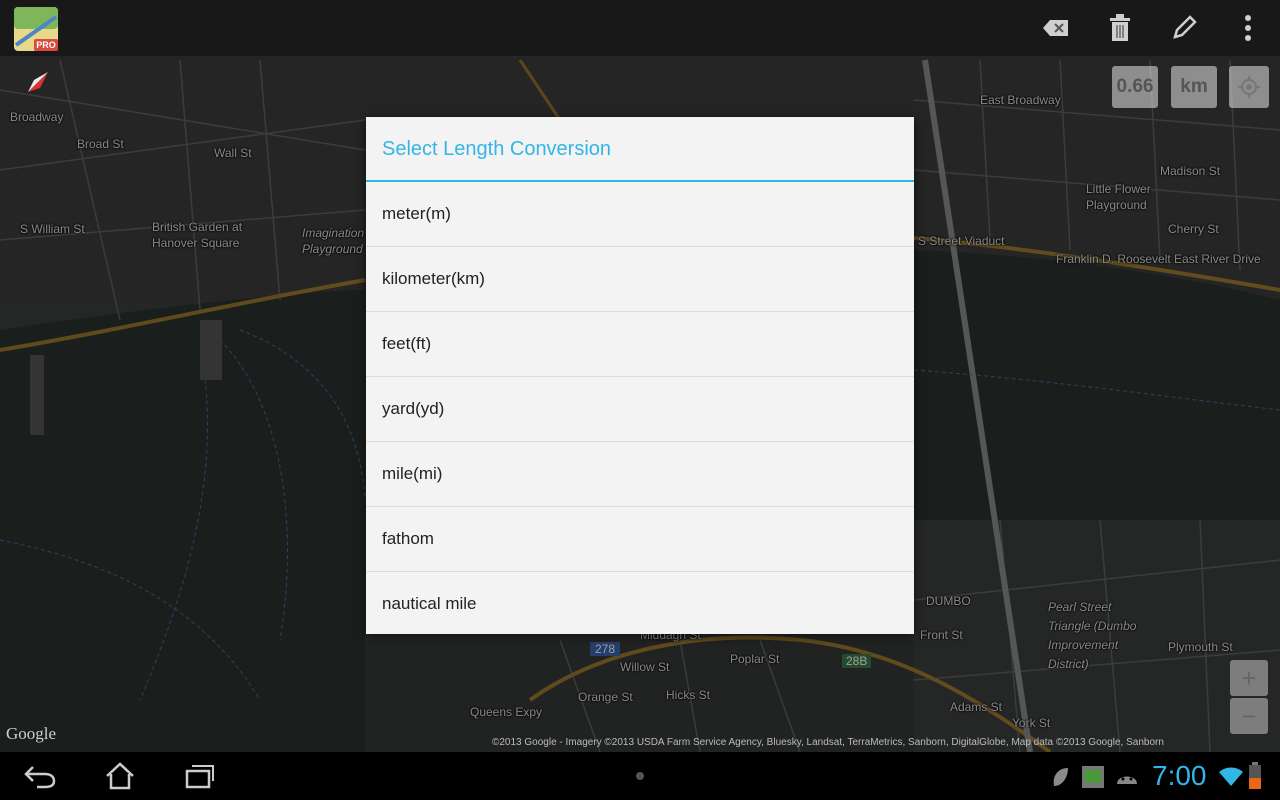 This screenshot has width=1280, height=800. I want to click on android-icon, so click(1127, 779).